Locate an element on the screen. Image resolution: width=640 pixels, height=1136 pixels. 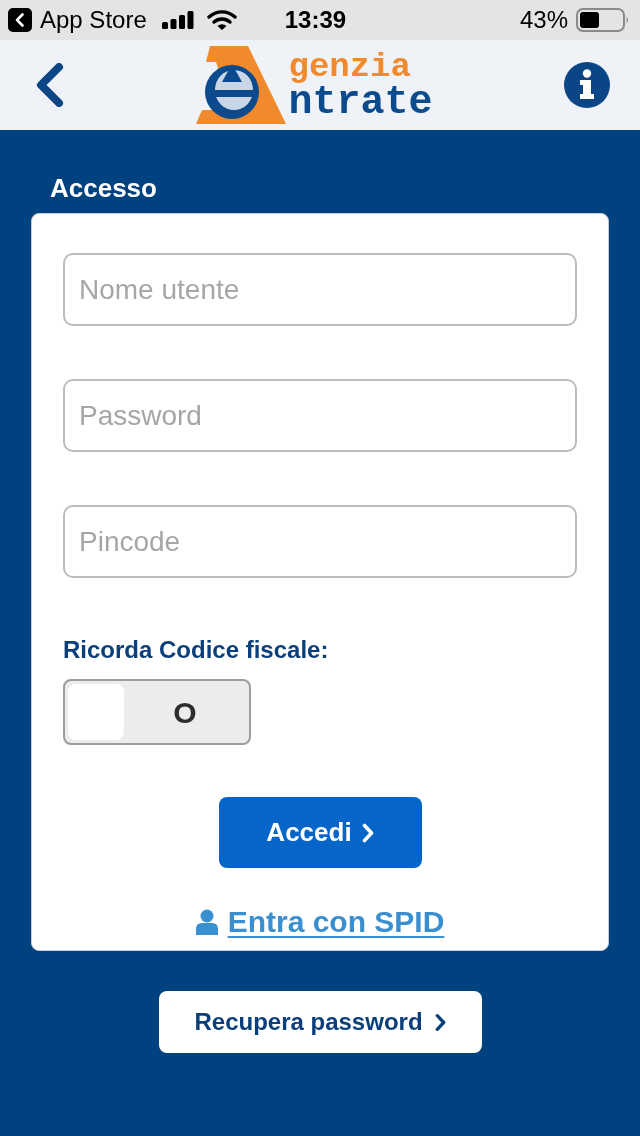
user-icon is located at coordinates (206, 922).